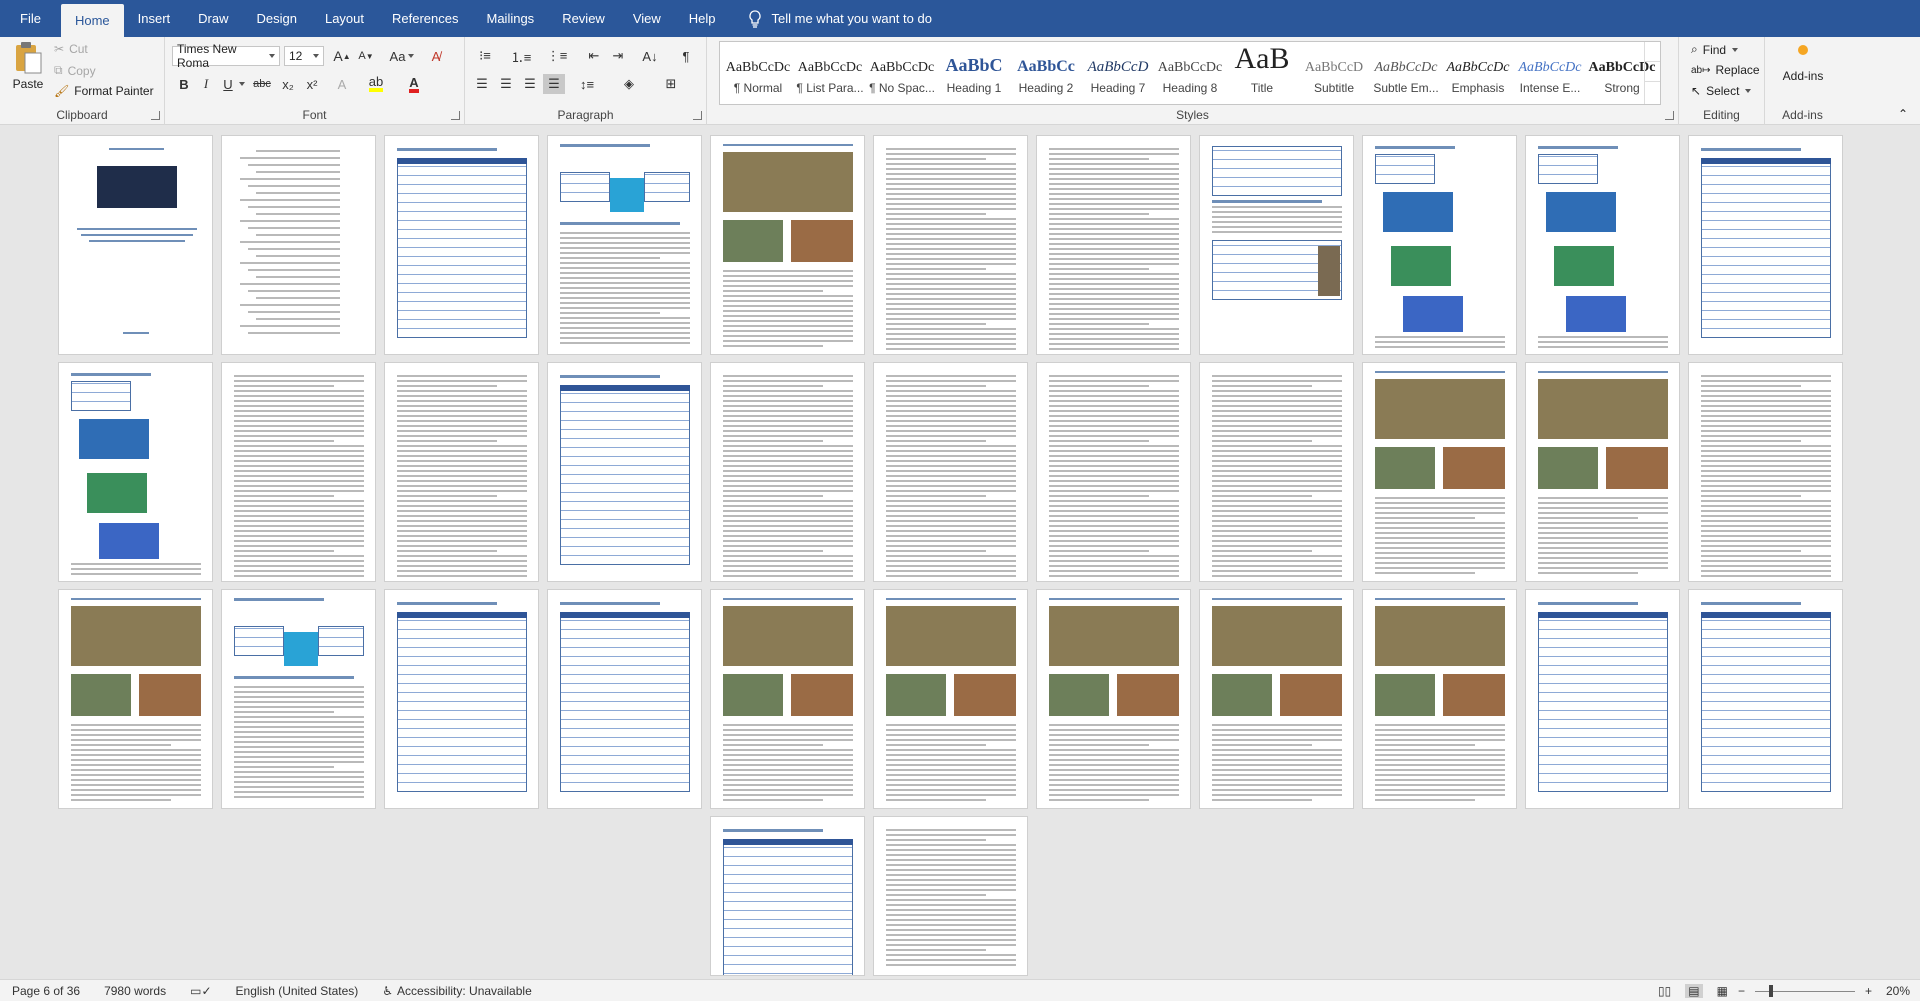  What do you see at coordinates (344, 18) in the screenshot?
I see `tab-layout: Layout` at bounding box center [344, 18].